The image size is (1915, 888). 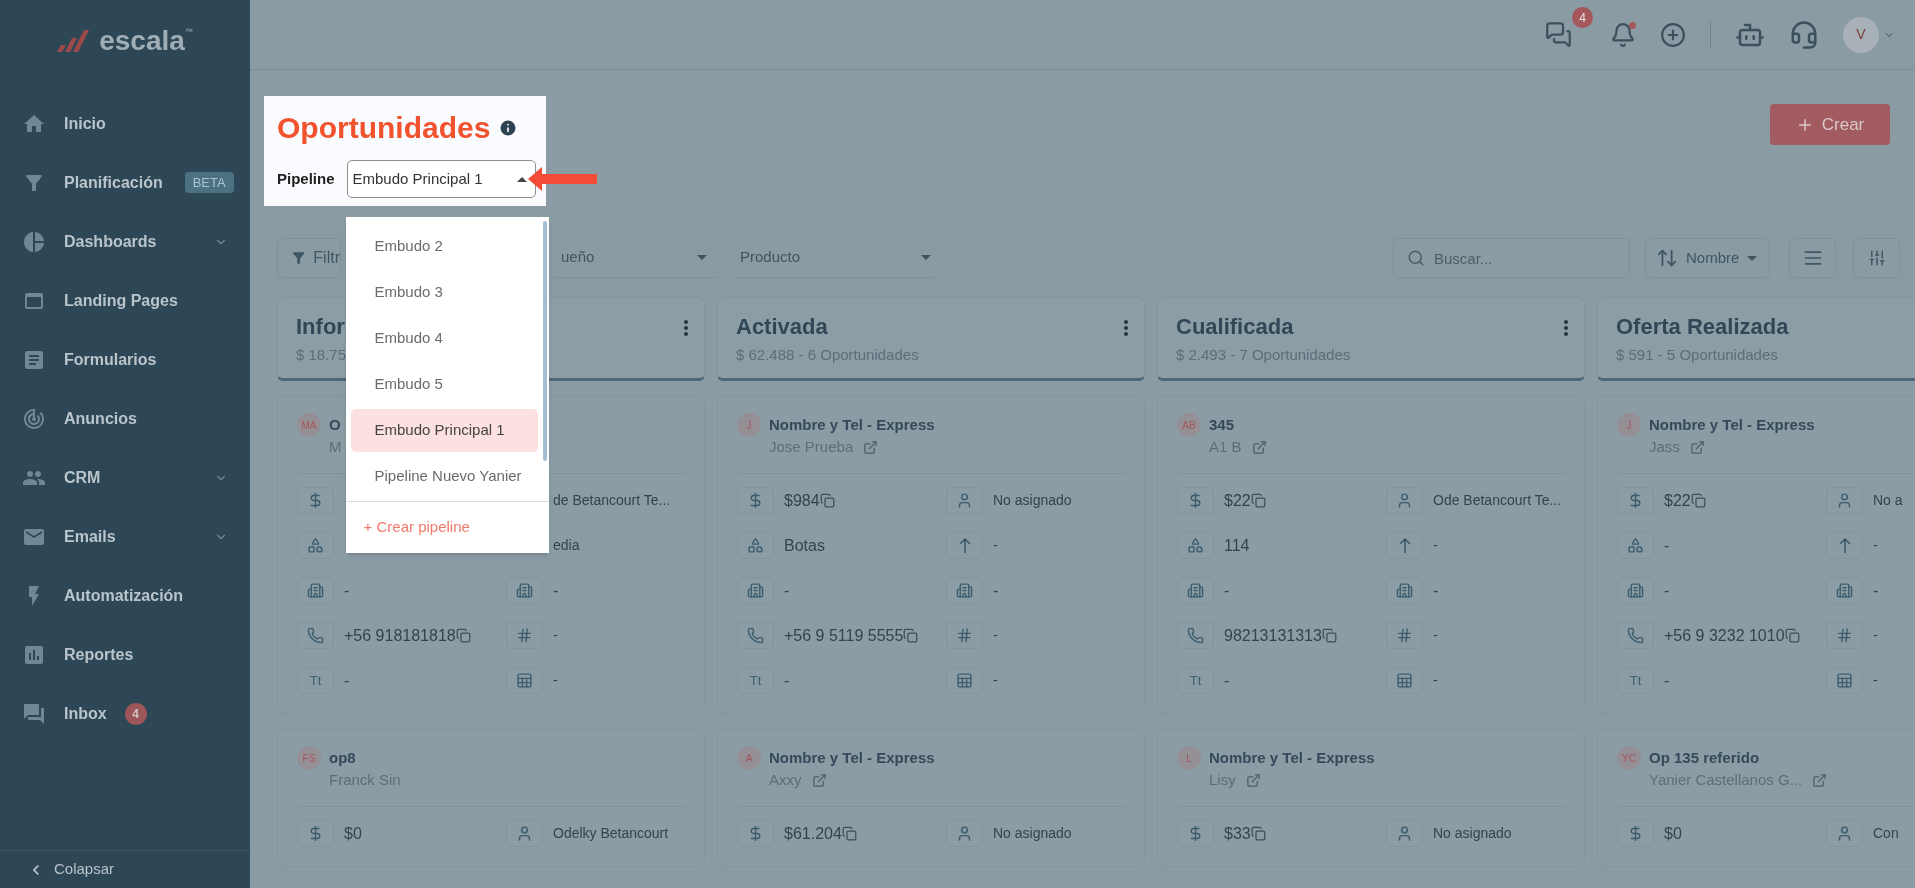 What do you see at coordinates (125, 418) in the screenshot?
I see `sidebar-item: Anuncios` at bounding box center [125, 418].